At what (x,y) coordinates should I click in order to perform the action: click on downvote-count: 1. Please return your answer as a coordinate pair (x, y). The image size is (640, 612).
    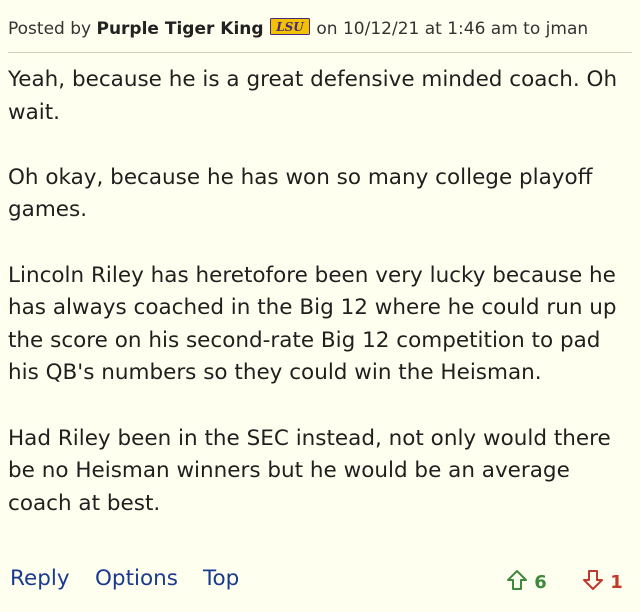
    Looking at the image, I should click on (616, 582).